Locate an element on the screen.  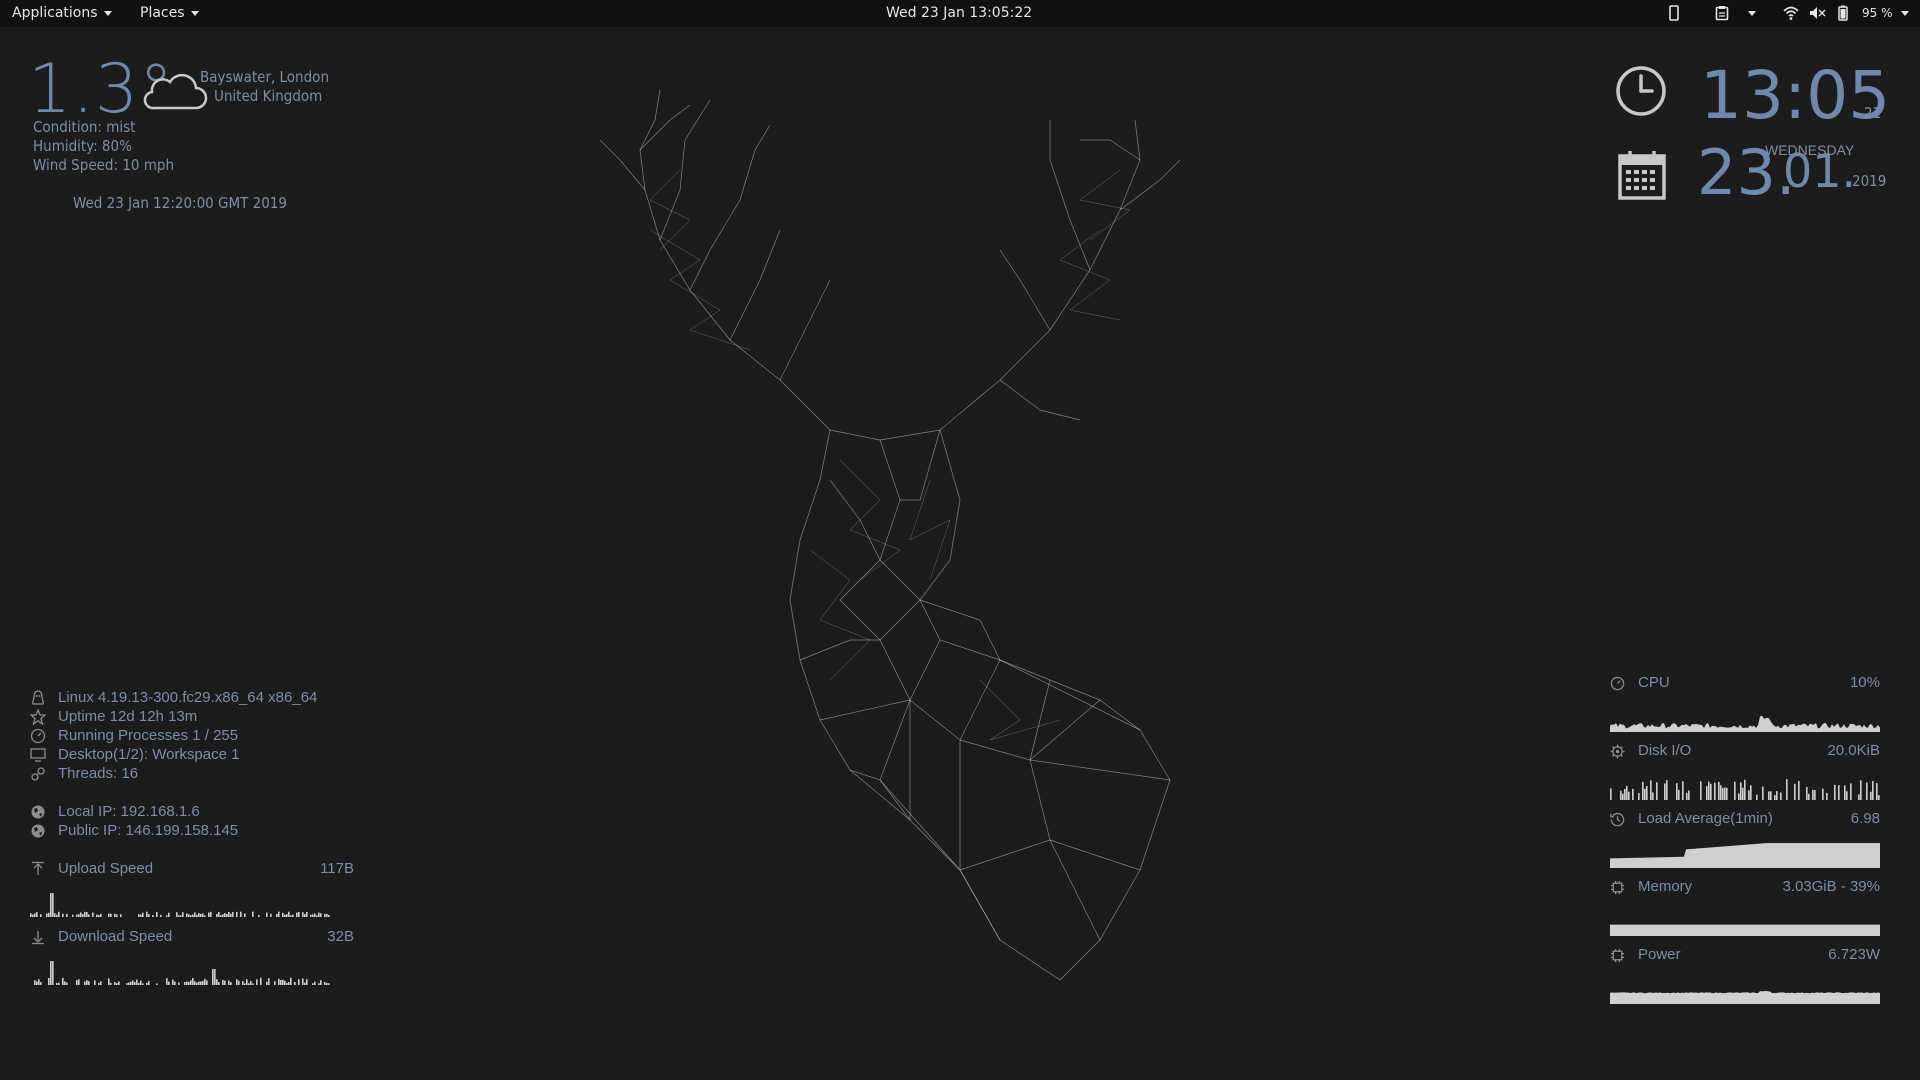
applications-label: Applications is located at coordinates (55, 13).